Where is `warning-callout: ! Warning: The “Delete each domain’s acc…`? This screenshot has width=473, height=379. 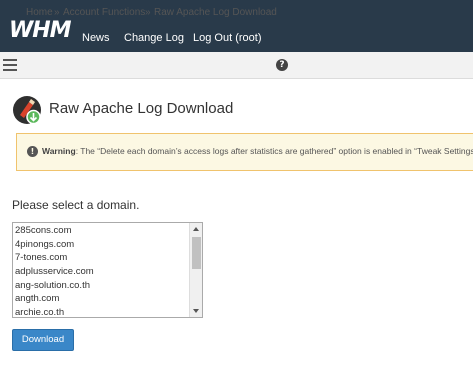 warning-callout: ! Warning: The “Delete each domain’s acc… is located at coordinates (244, 152).